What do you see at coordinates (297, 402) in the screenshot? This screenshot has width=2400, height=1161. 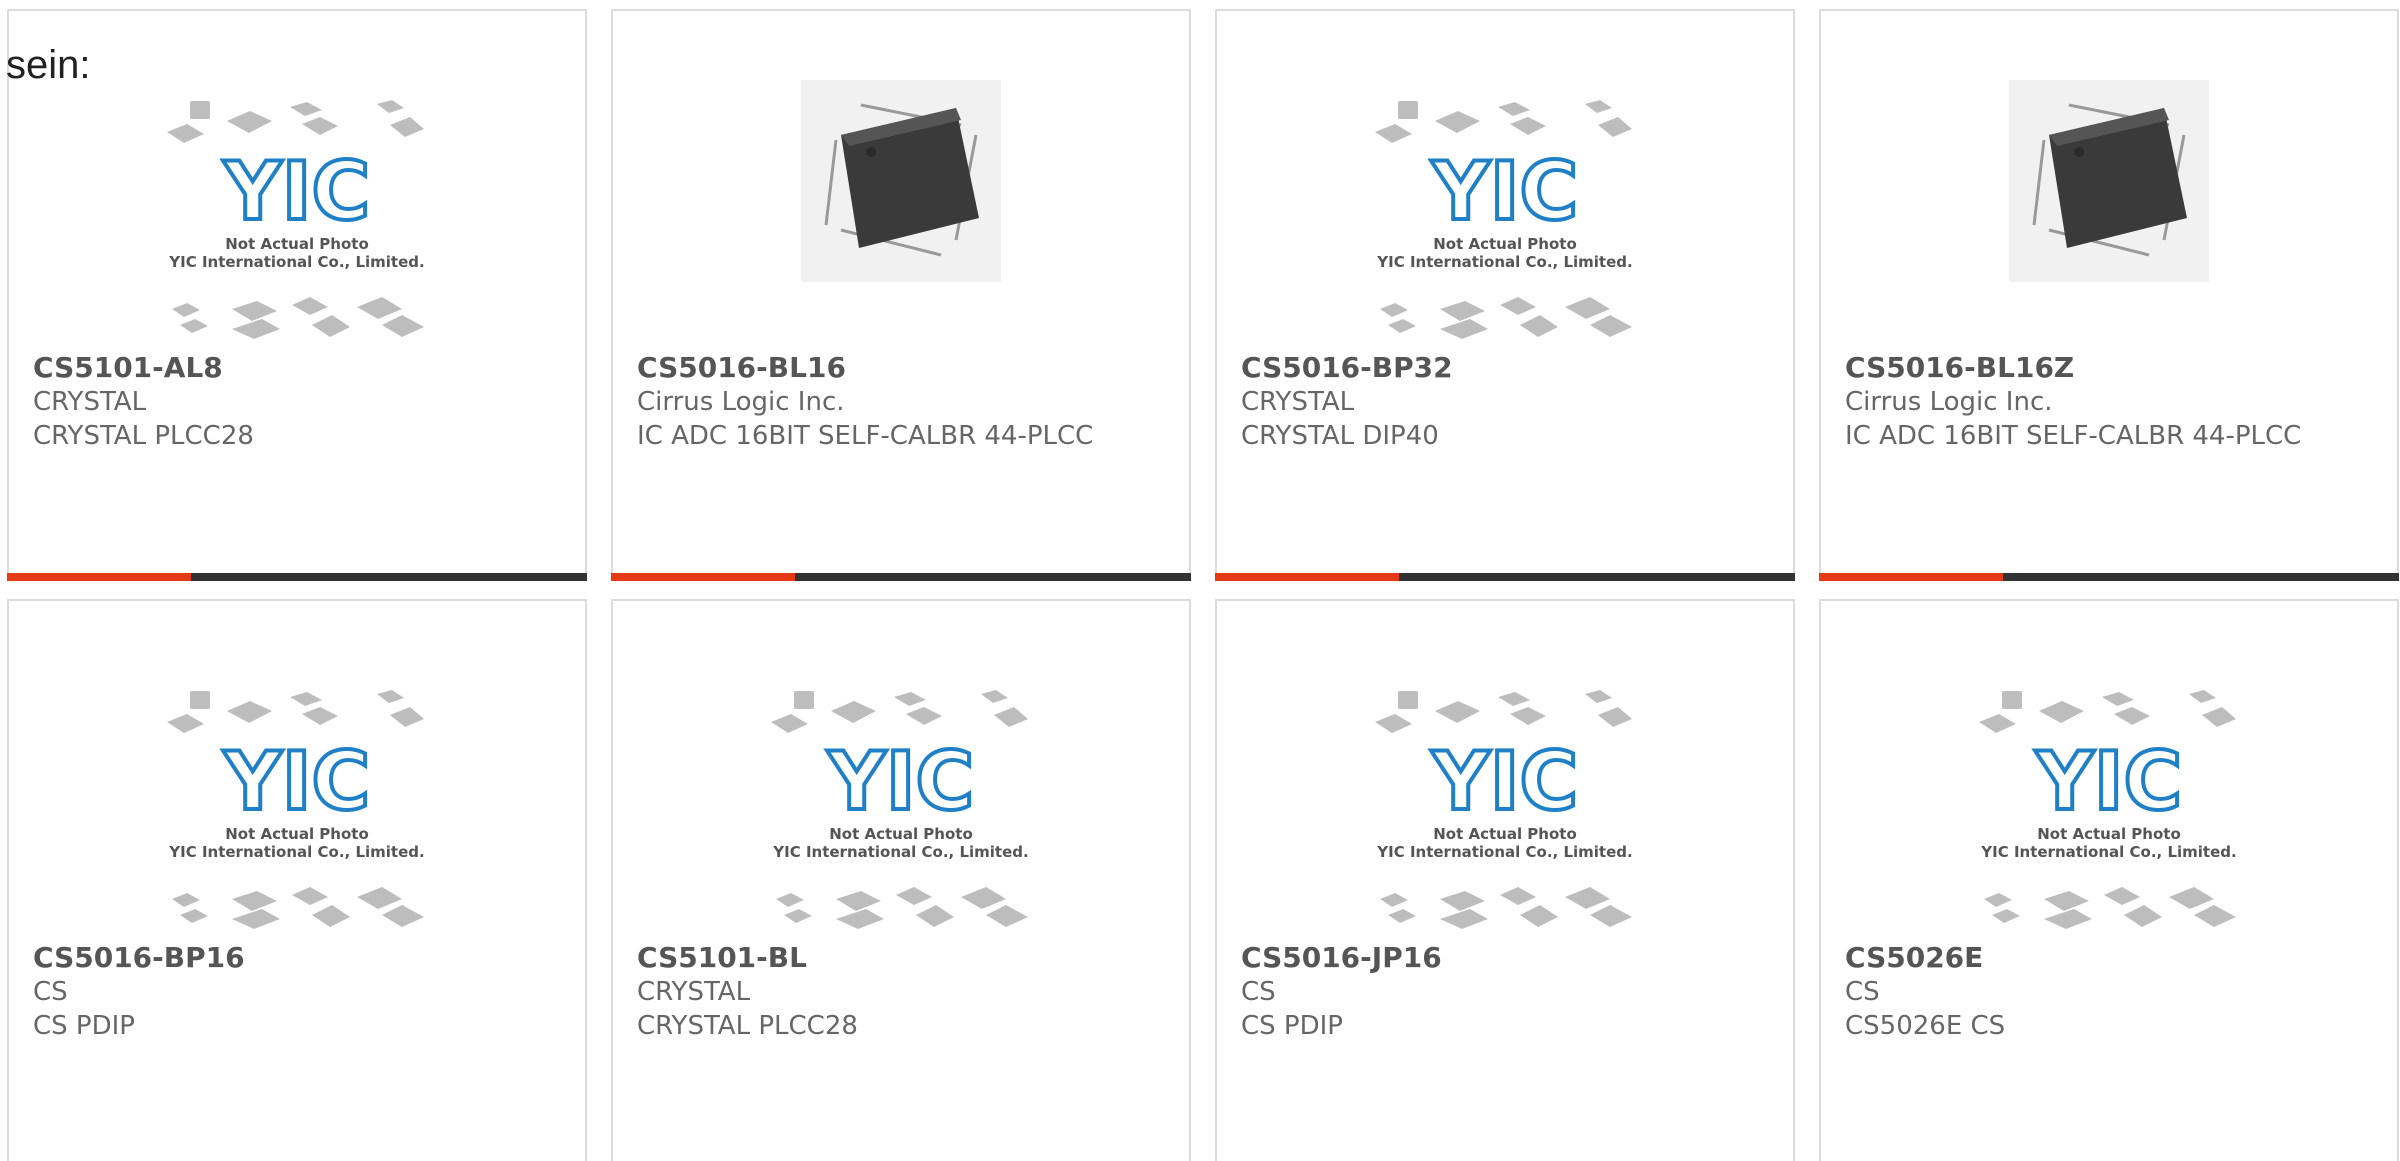 I see `product-info: CS5101-AL8 CRYSTAL CRYSTAL PLCC28` at bounding box center [297, 402].